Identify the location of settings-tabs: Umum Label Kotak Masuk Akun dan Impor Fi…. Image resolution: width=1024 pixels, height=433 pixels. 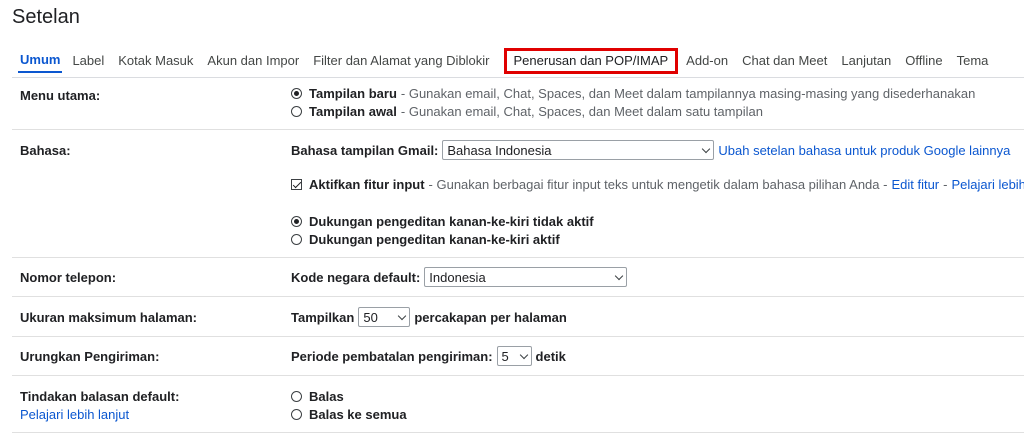
(507, 61).